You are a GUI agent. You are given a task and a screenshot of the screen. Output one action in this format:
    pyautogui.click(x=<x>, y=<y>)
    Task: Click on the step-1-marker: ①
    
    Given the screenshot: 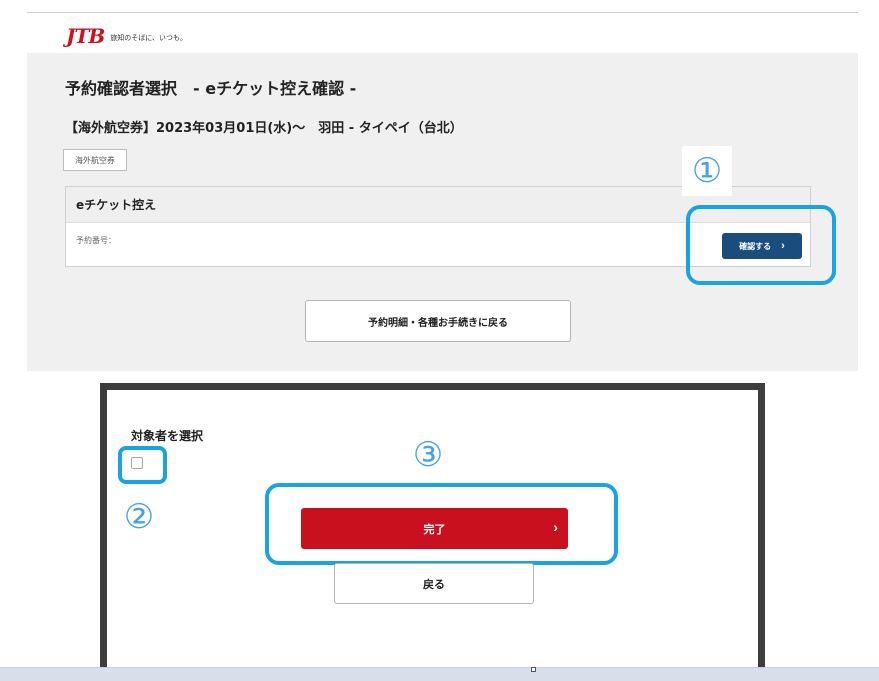 What is the action you would take?
    pyautogui.click(x=707, y=171)
    